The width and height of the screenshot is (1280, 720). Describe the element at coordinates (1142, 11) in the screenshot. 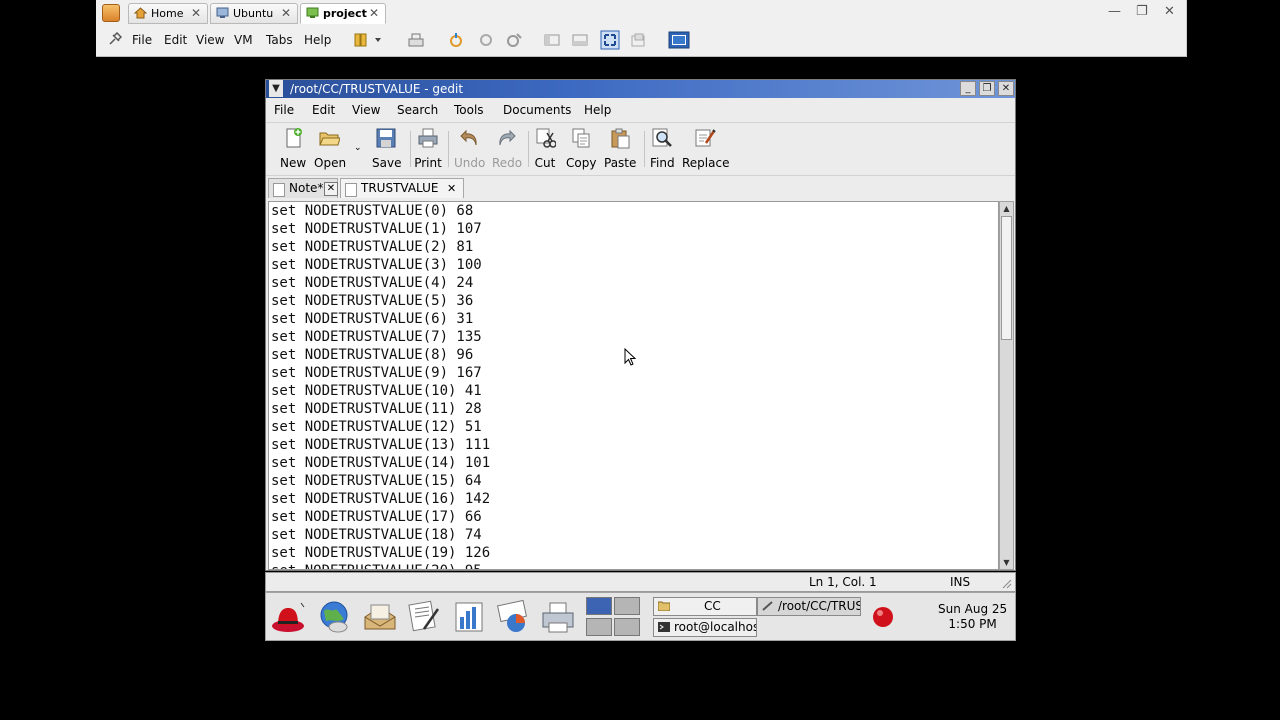

I see `restore-icon: ❐` at that location.